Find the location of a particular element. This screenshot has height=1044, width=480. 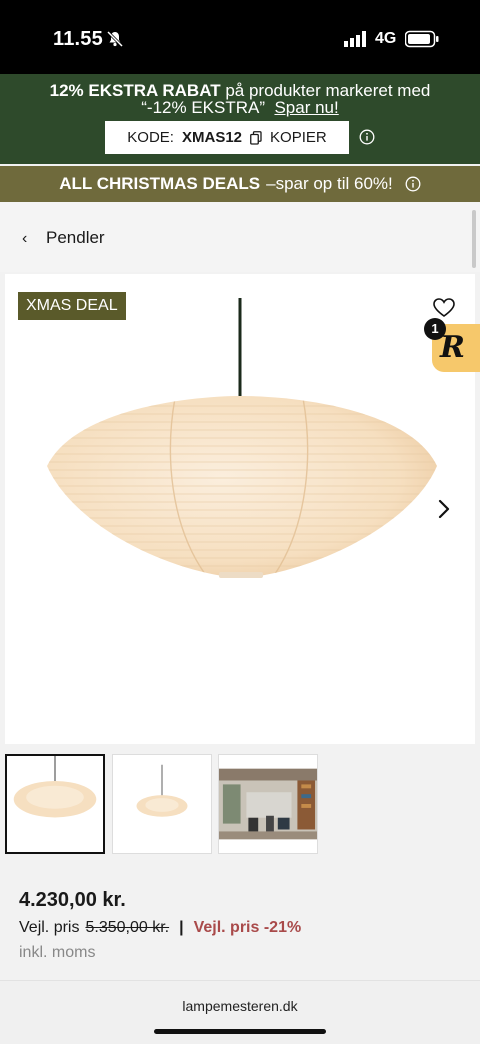

breadcrumb-label: Pendler is located at coordinates (75, 238).